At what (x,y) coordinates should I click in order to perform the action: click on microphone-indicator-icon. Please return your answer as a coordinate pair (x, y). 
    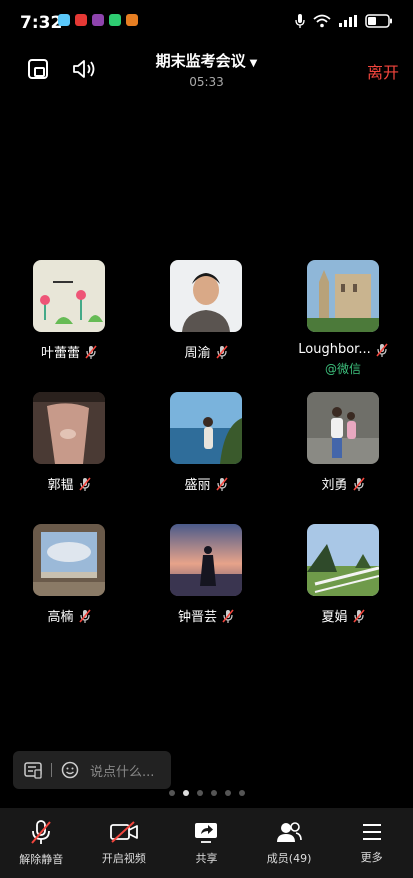
    Looking at the image, I should click on (300, 21).